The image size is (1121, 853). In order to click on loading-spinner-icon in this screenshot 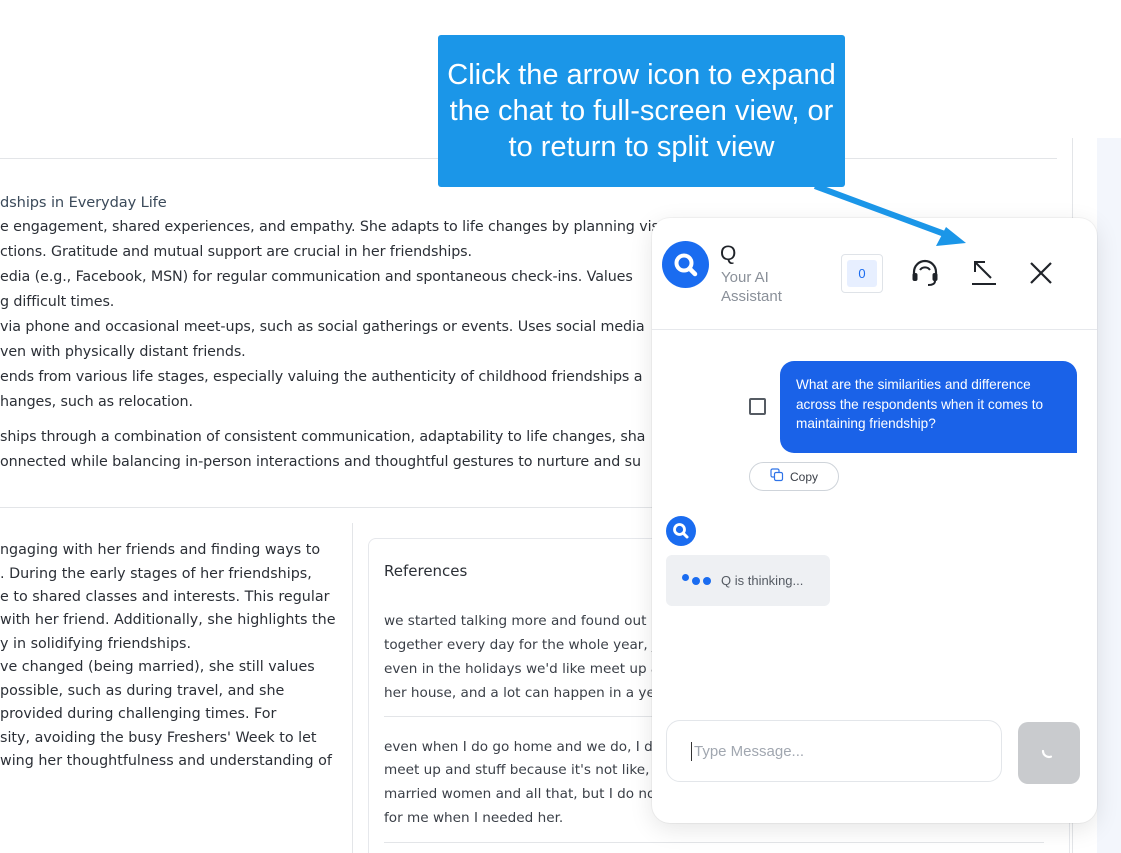, I will do `click(1049, 753)`.